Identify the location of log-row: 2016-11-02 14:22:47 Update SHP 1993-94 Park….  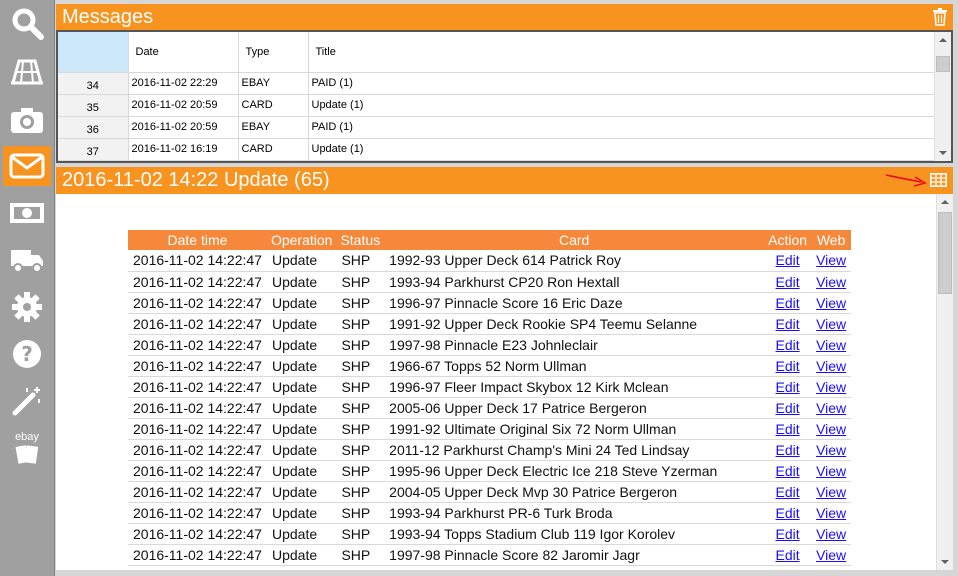
(490, 513).